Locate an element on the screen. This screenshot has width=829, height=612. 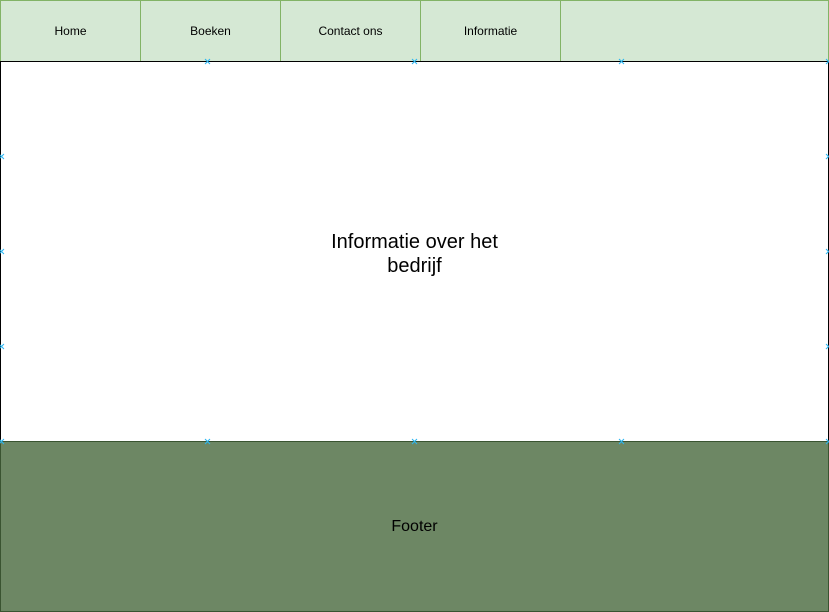
footer-text: Footer is located at coordinates (414, 526).